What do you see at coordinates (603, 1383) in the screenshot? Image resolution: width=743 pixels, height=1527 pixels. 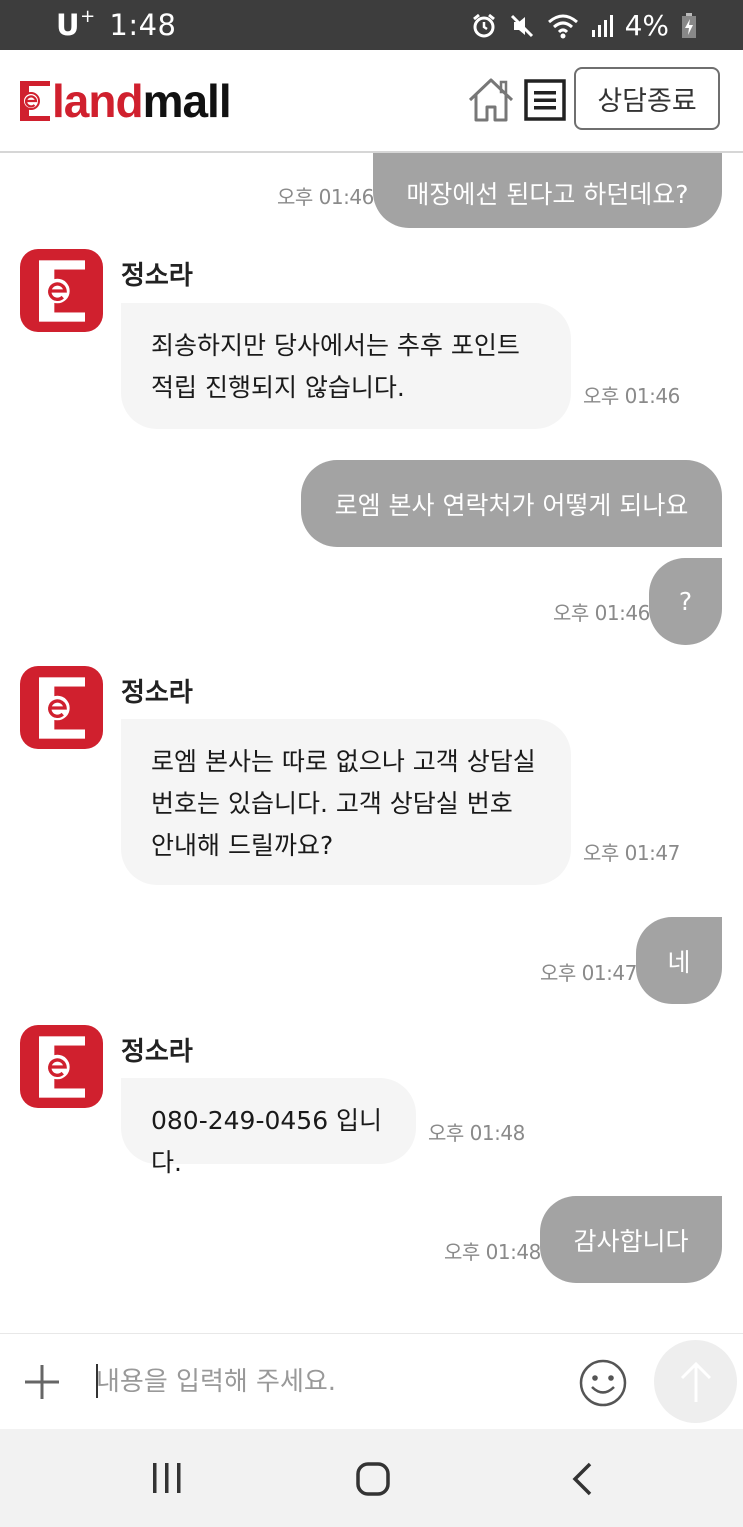 I see `emoji-icon` at bounding box center [603, 1383].